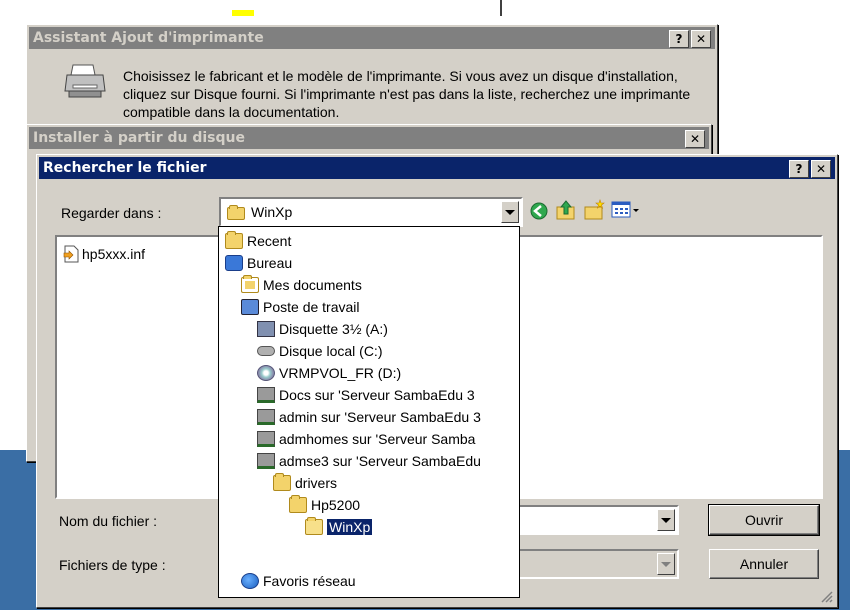 This screenshot has width=850, height=610. Describe the element at coordinates (139, 138) in the screenshot. I see `install-title: Installer à partir du disque` at that location.